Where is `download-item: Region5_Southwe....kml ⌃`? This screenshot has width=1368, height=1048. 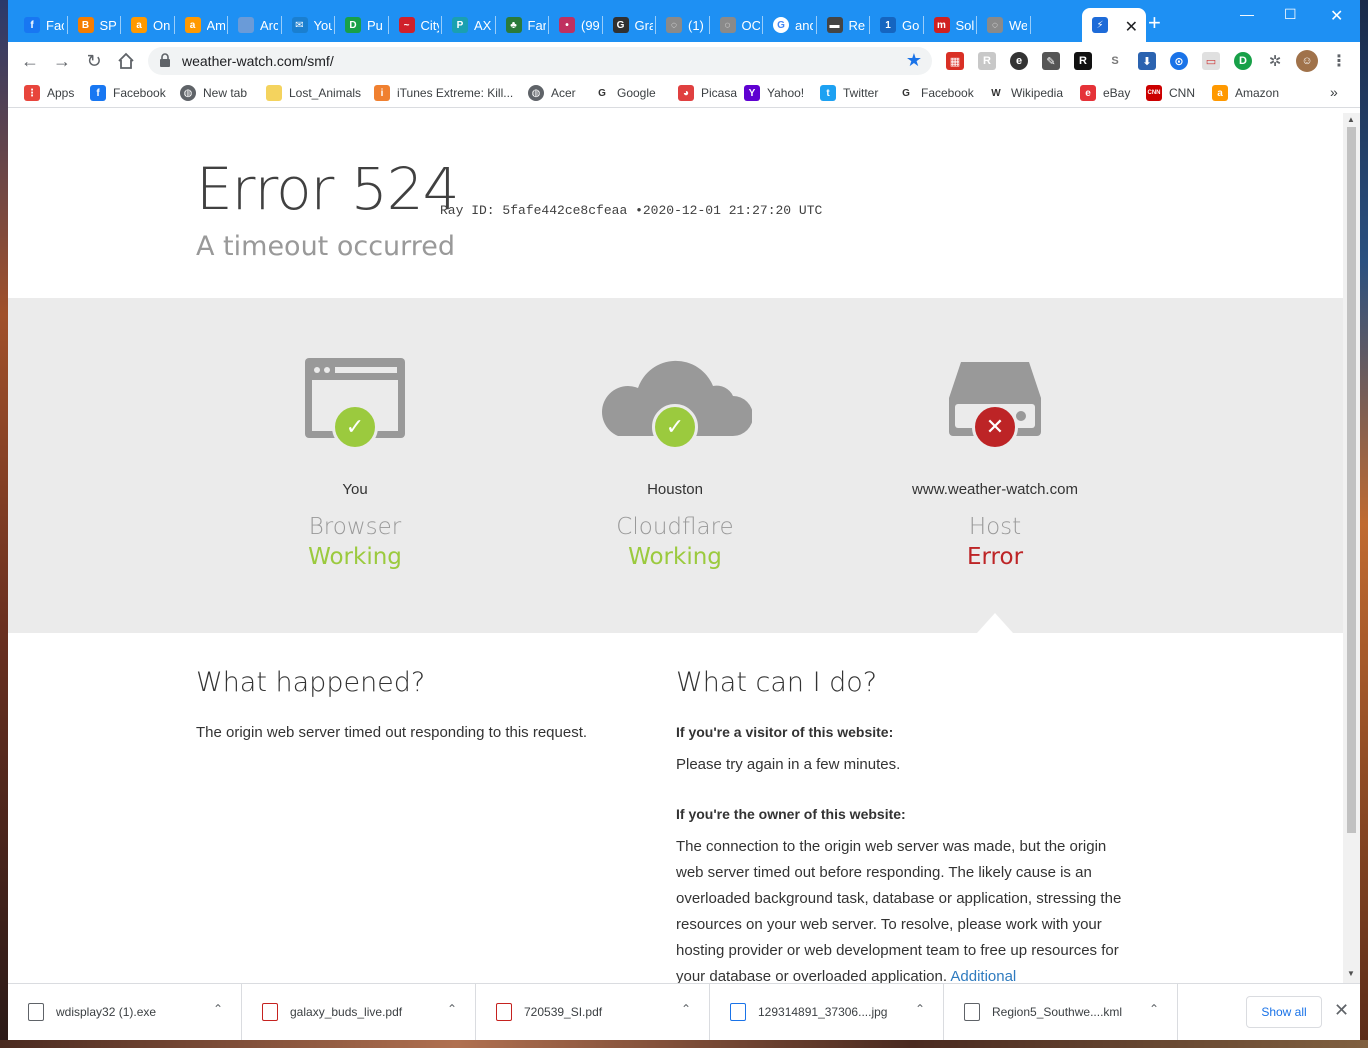
download-item: Region5_Southwe....kml ⌃ is located at coordinates (1061, 1012).